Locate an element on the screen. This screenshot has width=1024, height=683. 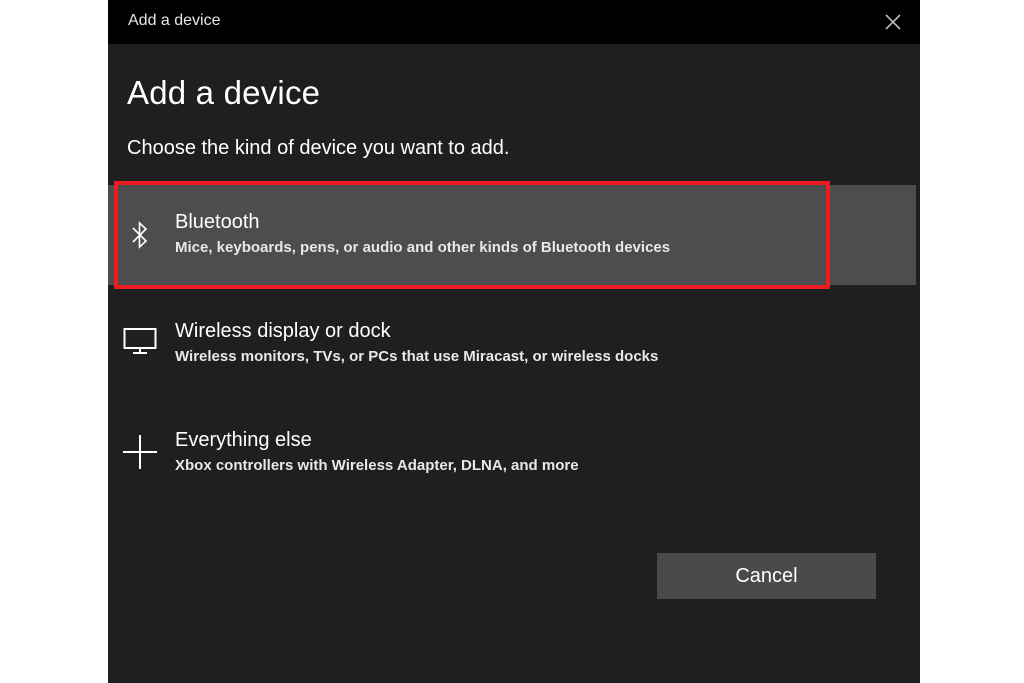
cancel-button: Cancel is located at coordinates (766, 576).